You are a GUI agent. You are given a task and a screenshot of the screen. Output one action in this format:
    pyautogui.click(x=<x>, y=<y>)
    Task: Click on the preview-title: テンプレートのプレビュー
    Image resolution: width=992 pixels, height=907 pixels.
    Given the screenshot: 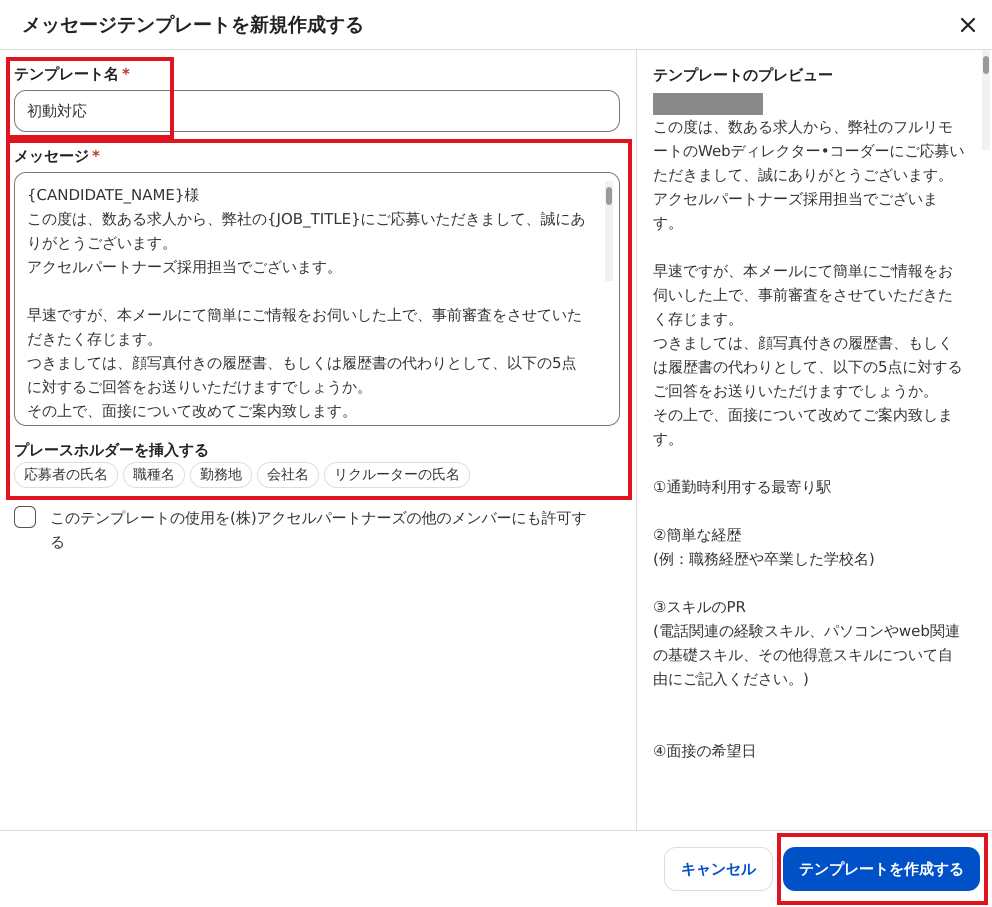 What is the action you would take?
    pyautogui.click(x=743, y=75)
    